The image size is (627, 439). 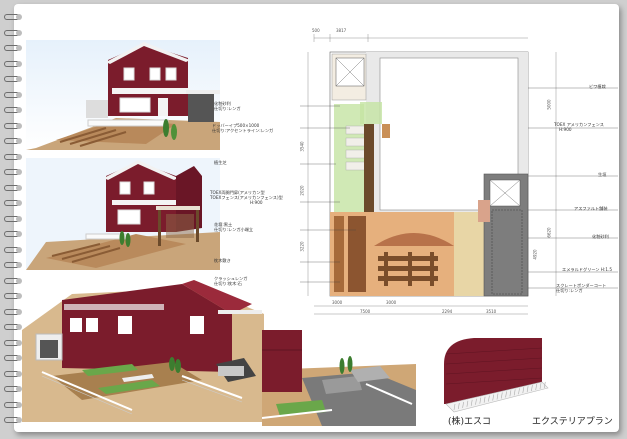 I want to click on plan-label: ビワ植栽, so click(x=597, y=86).